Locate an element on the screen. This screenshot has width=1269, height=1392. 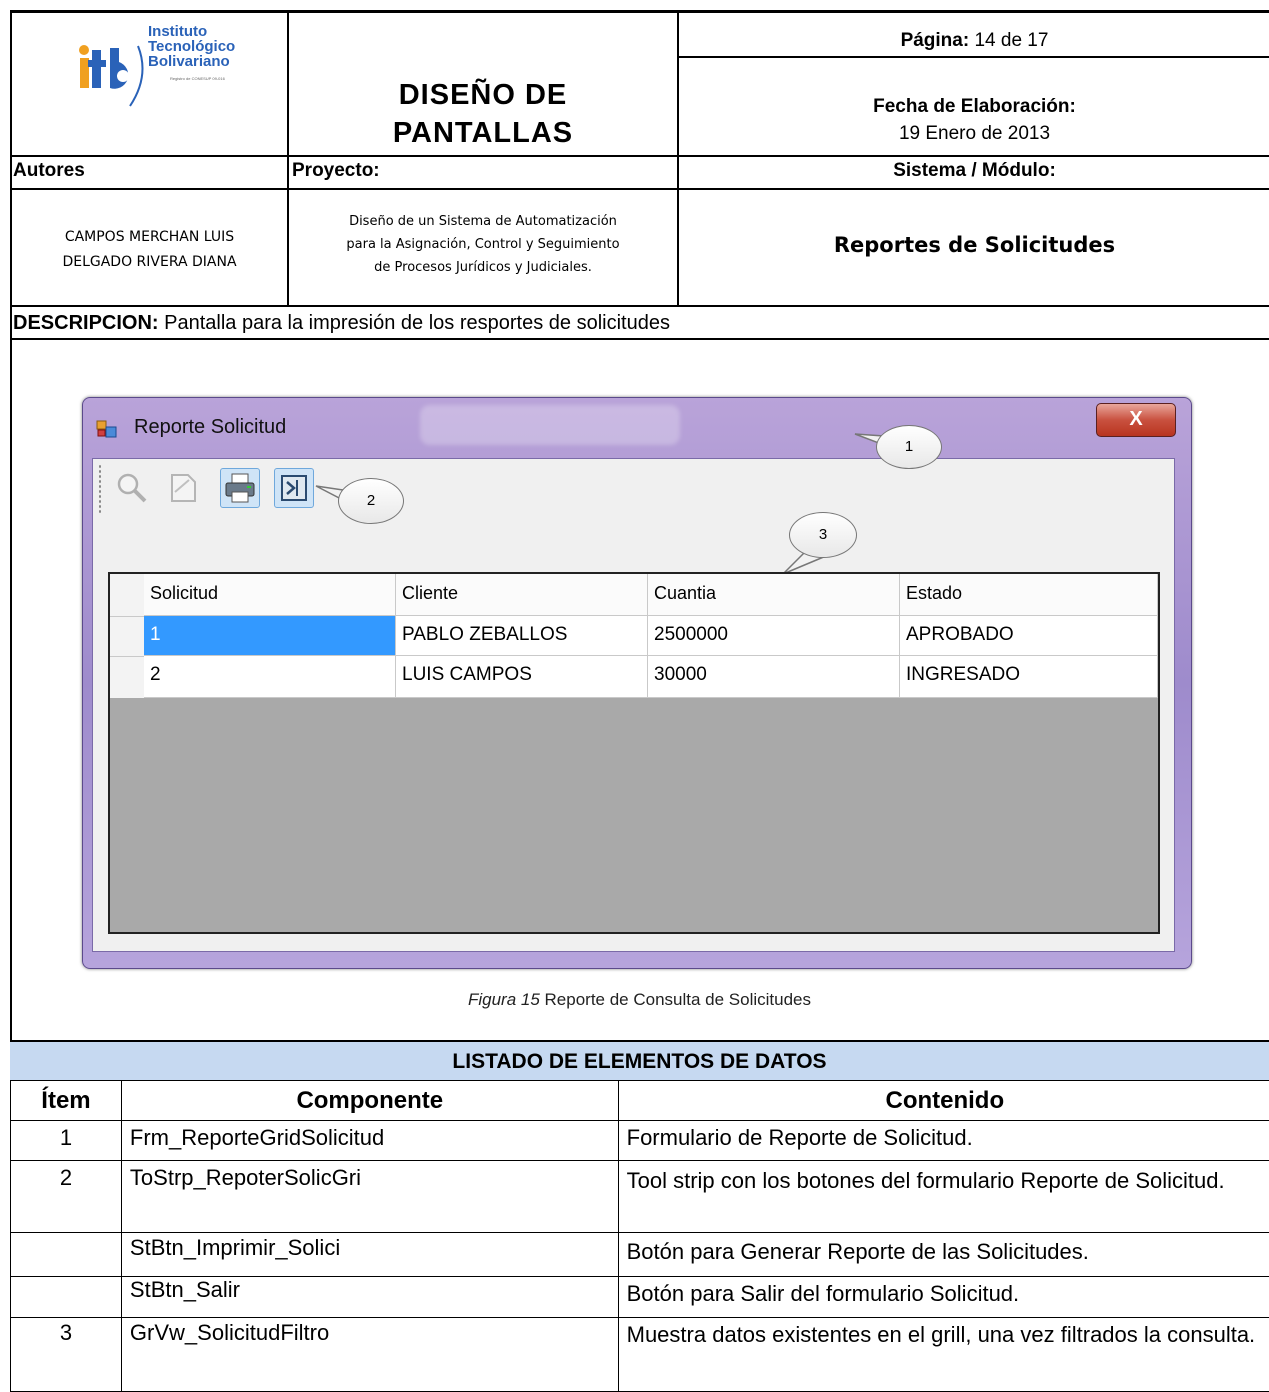
table-cell: PABLO ZEBALLOS is located at coordinates (522, 636).